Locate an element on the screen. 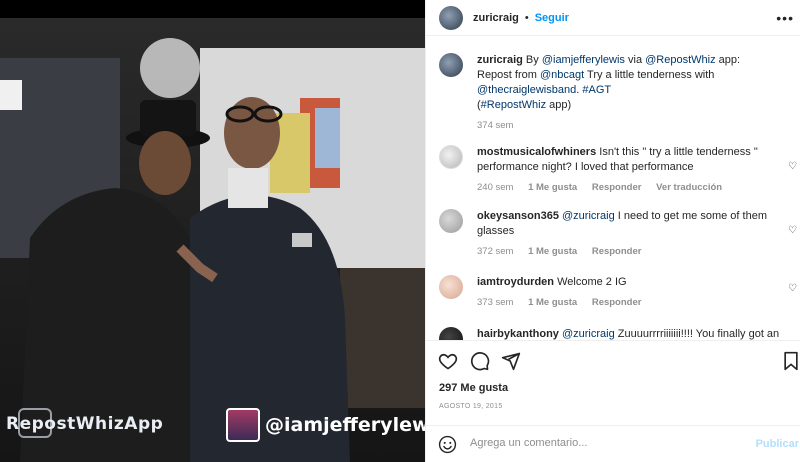 This screenshot has width=800, height=462. add-comment-bar: Publicar is located at coordinates (613, 443).